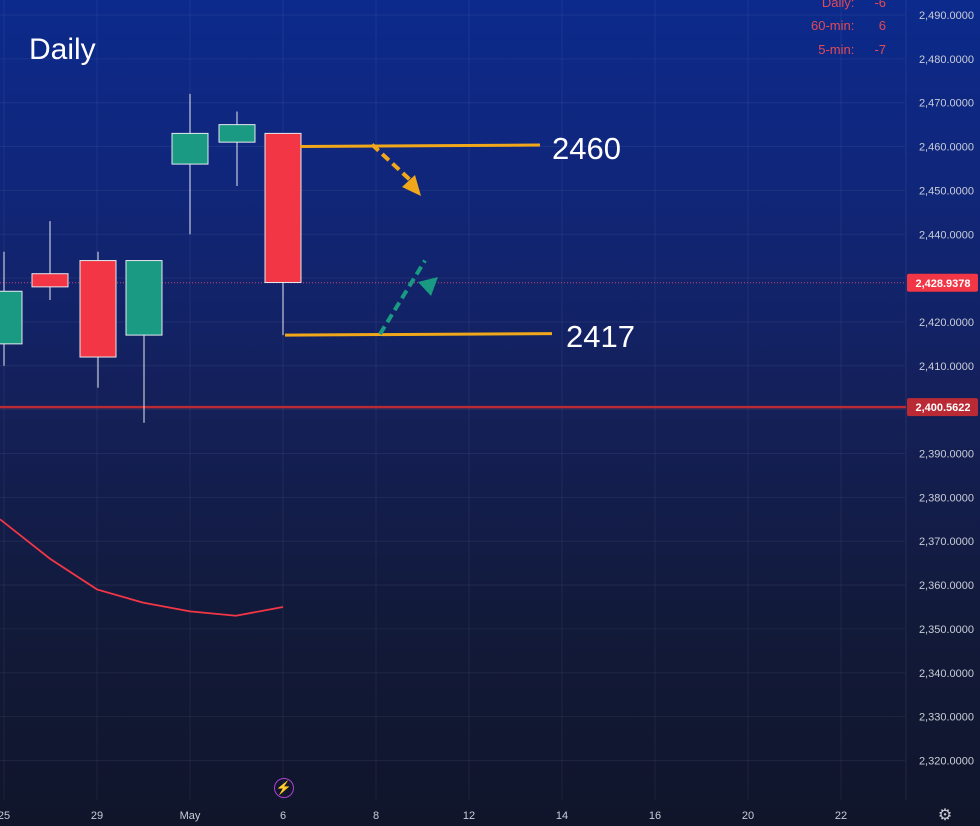 This screenshot has width=980, height=826. I want to click on x-tick-label: 22, so click(841, 816).